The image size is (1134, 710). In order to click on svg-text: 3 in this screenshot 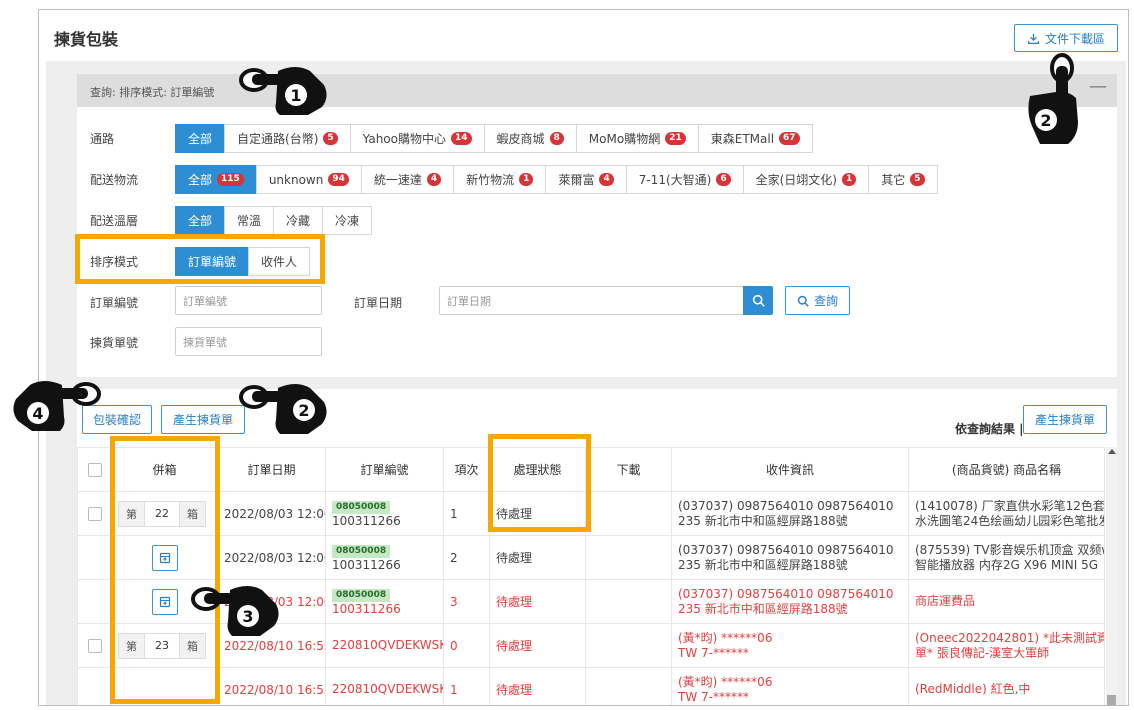, I will do `click(247, 616)`.